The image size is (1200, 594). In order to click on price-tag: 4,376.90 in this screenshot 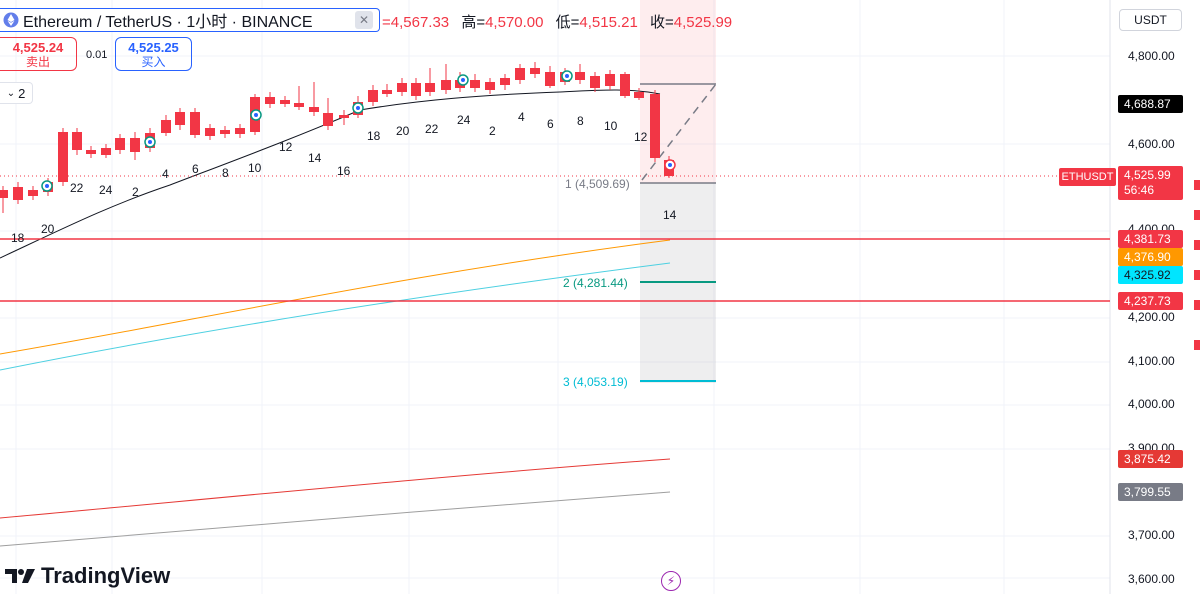, I will do `click(1150, 257)`.